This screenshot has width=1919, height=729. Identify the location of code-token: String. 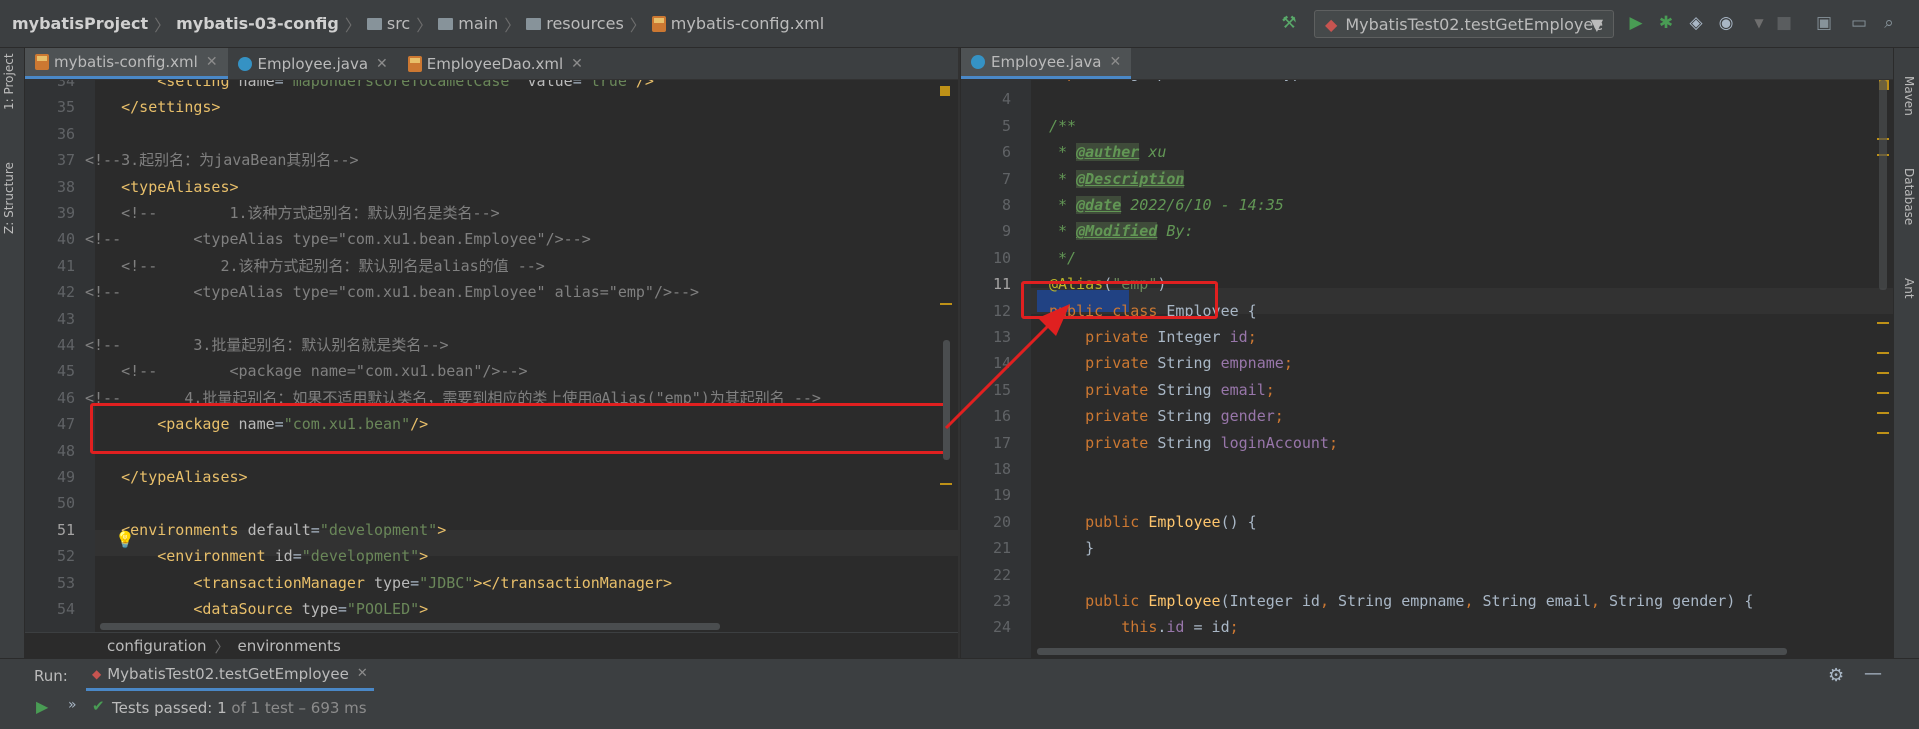
(1189, 416).